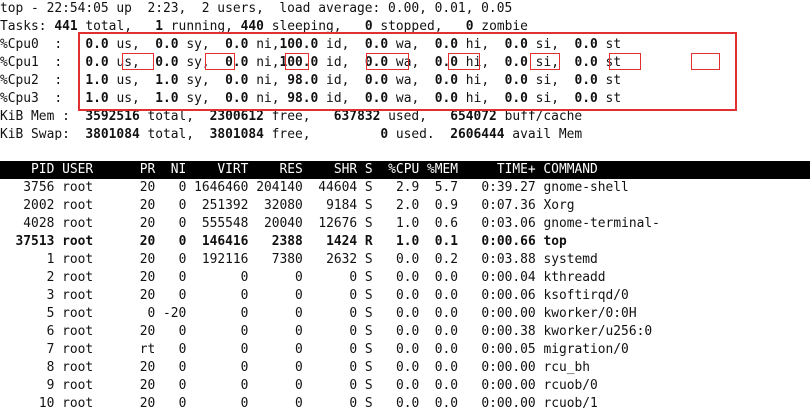 Image resolution: width=810 pixels, height=419 pixels. What do you see at coordinates (586, 349) in the screenshot?
I see `cell-command: migration/0` at bounding box center [586, 349].